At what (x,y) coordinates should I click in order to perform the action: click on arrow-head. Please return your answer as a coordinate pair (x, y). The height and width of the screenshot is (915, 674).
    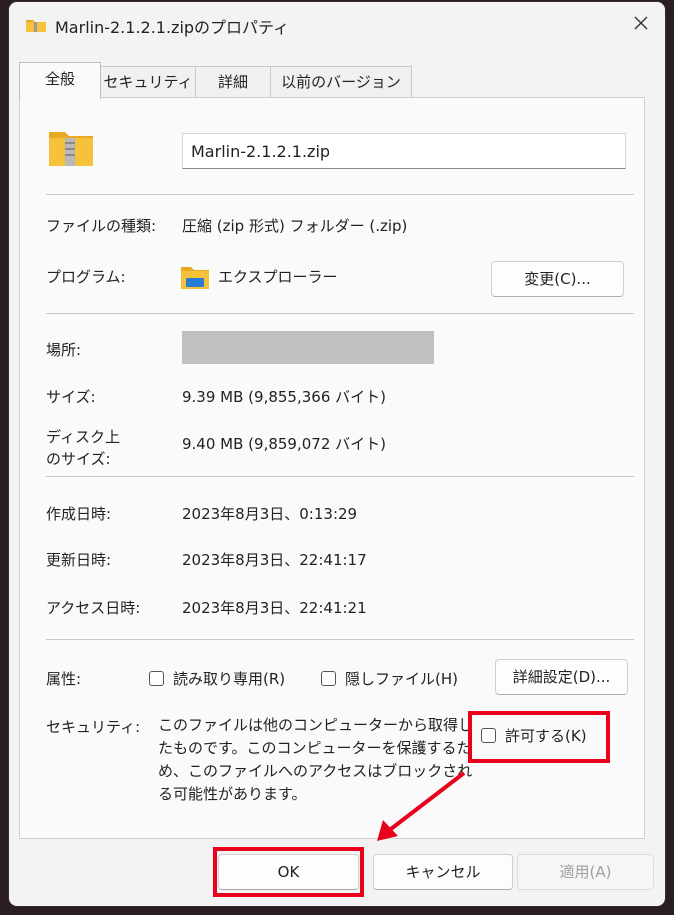
    Looking at the image, I should click on (387, 830).